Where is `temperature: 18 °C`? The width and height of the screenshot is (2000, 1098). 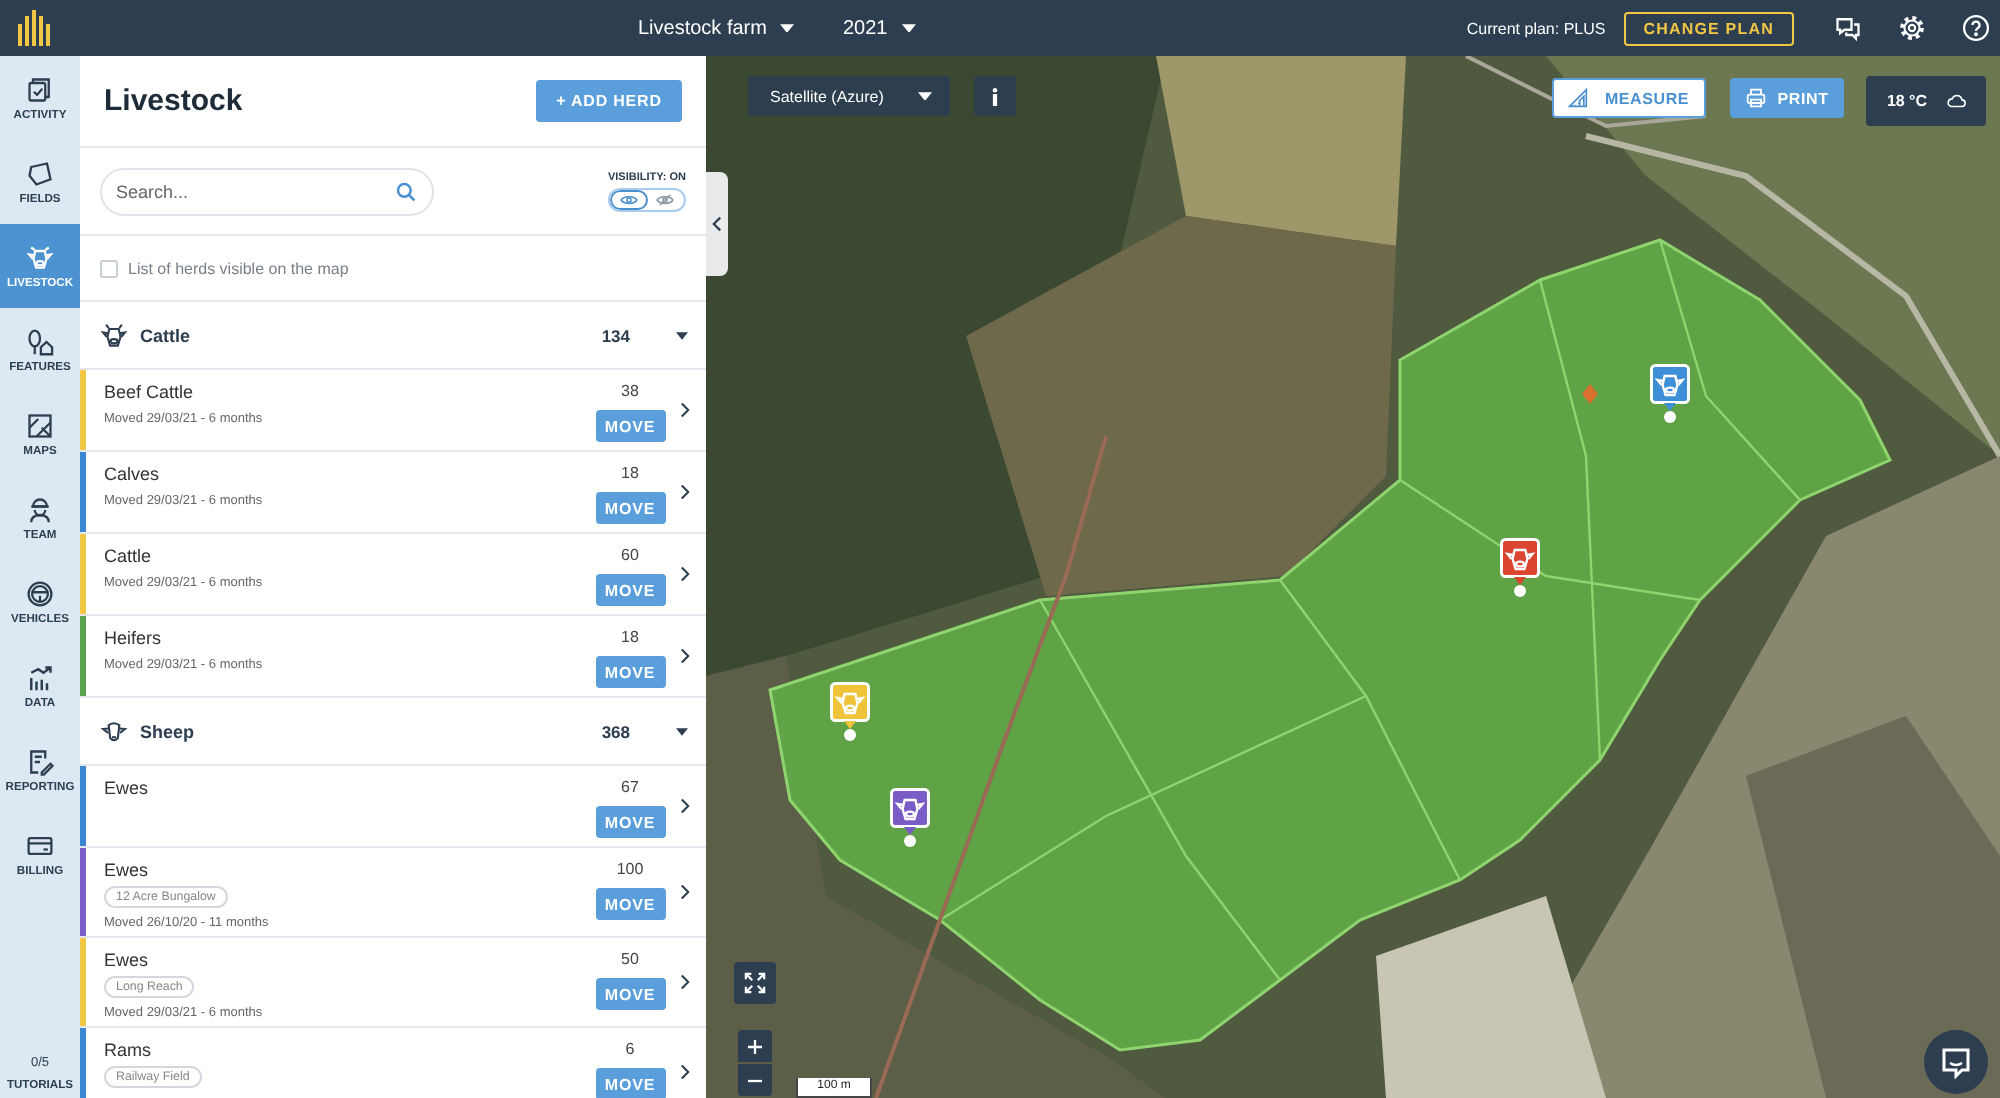
temperature: 18 °C is located at coordinates (1907, 101).